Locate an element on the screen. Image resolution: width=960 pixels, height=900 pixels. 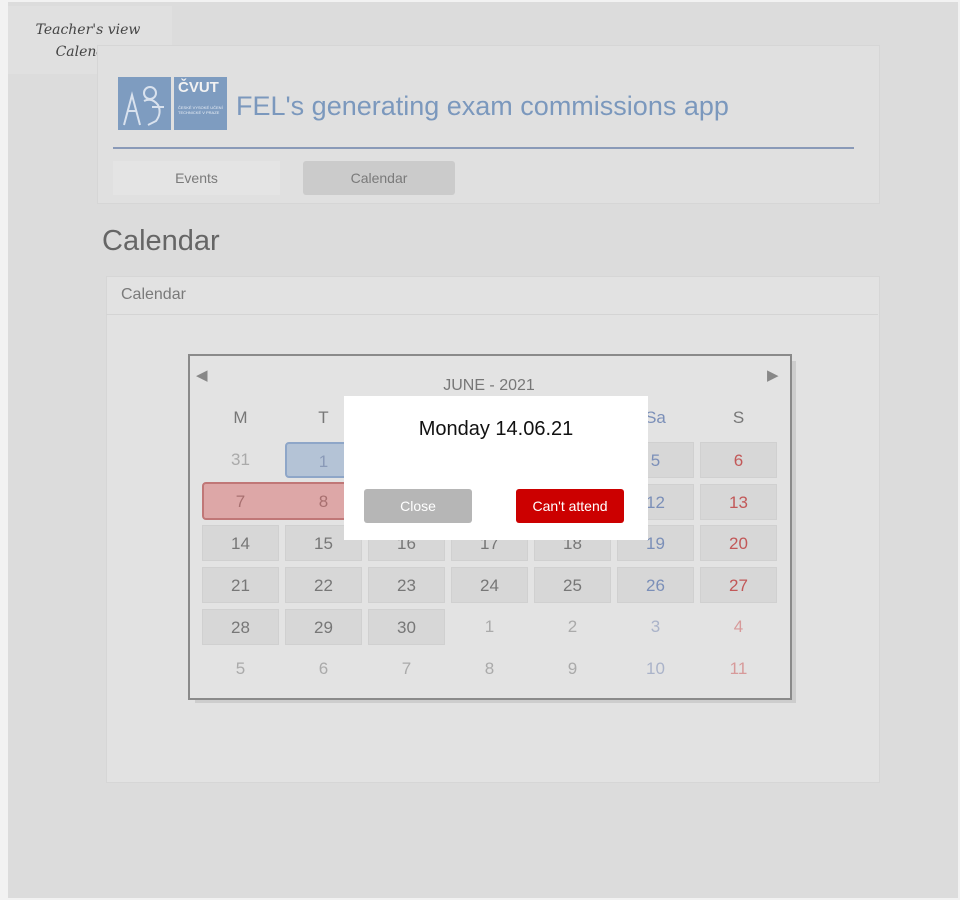
day-cell: 22 is located at coordinates (323, 585).